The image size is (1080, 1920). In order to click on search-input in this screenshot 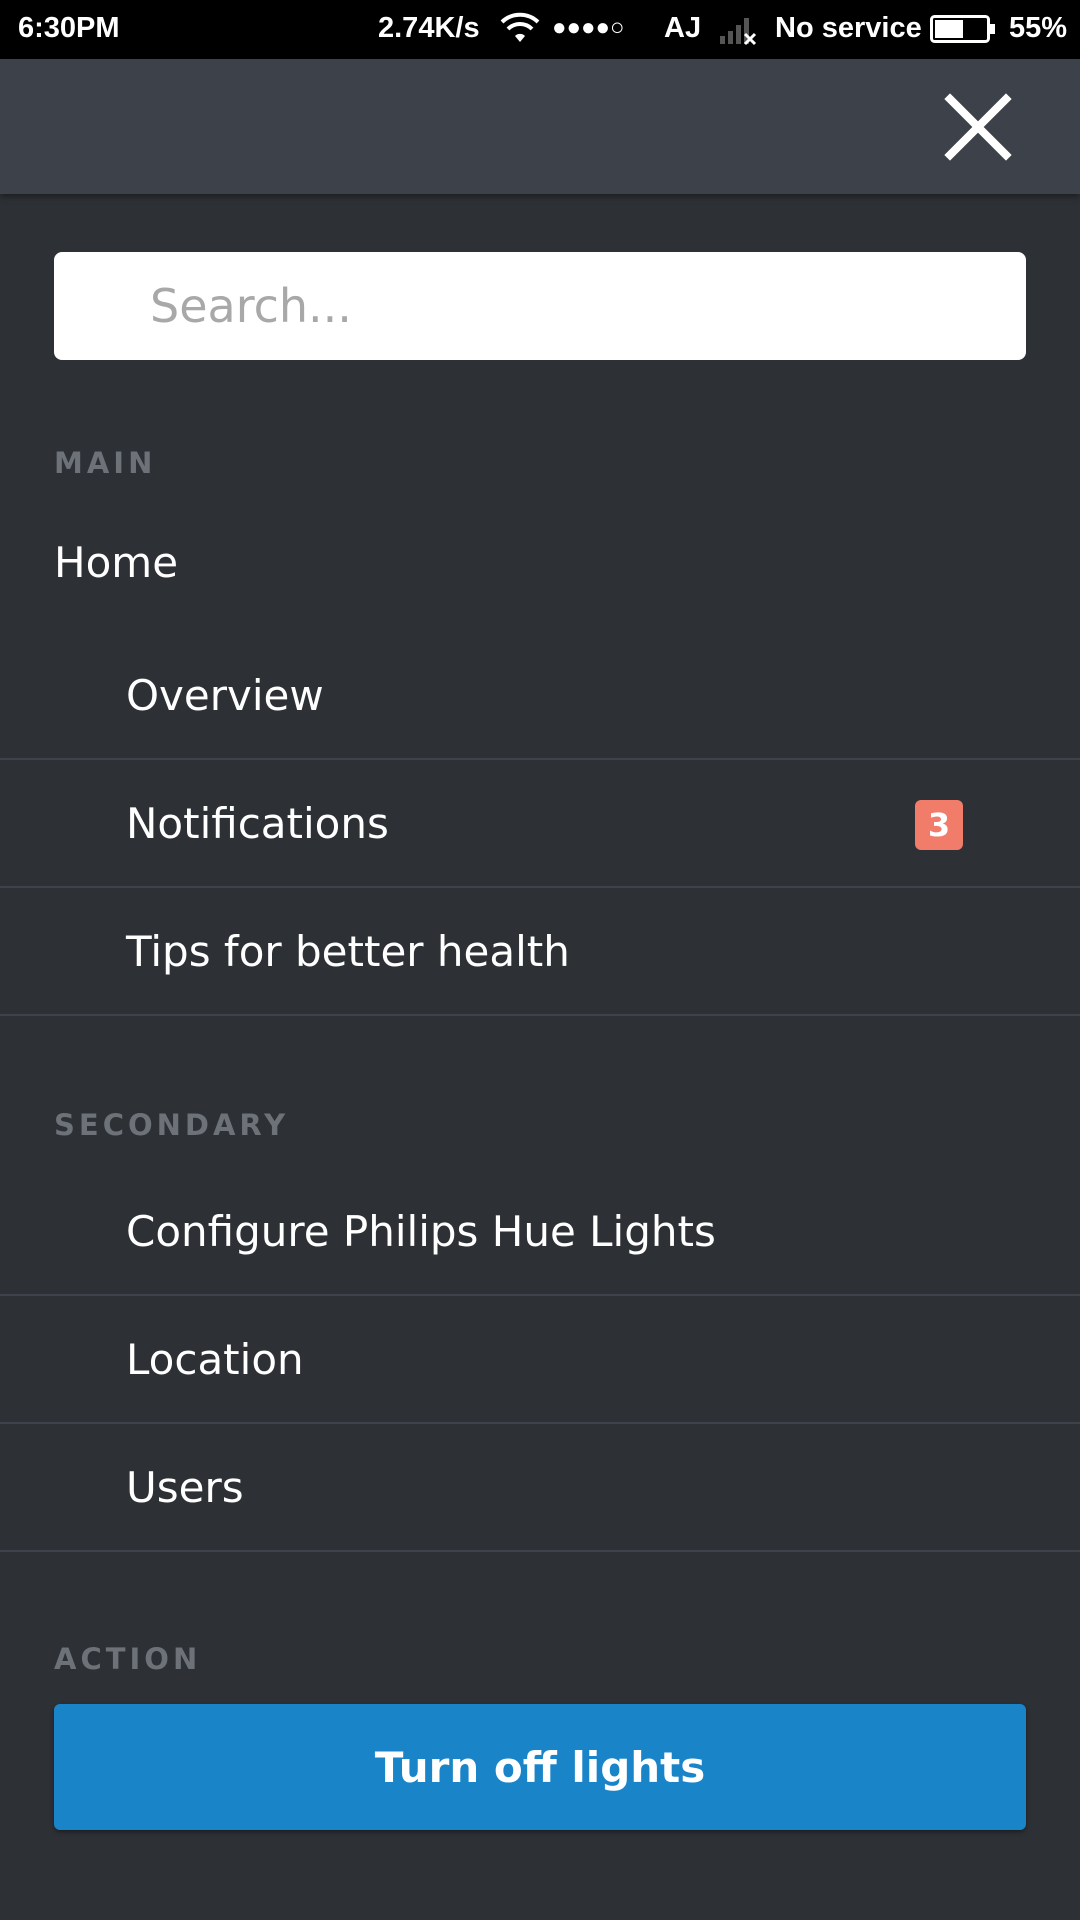, I will do `click(580, 306)`.